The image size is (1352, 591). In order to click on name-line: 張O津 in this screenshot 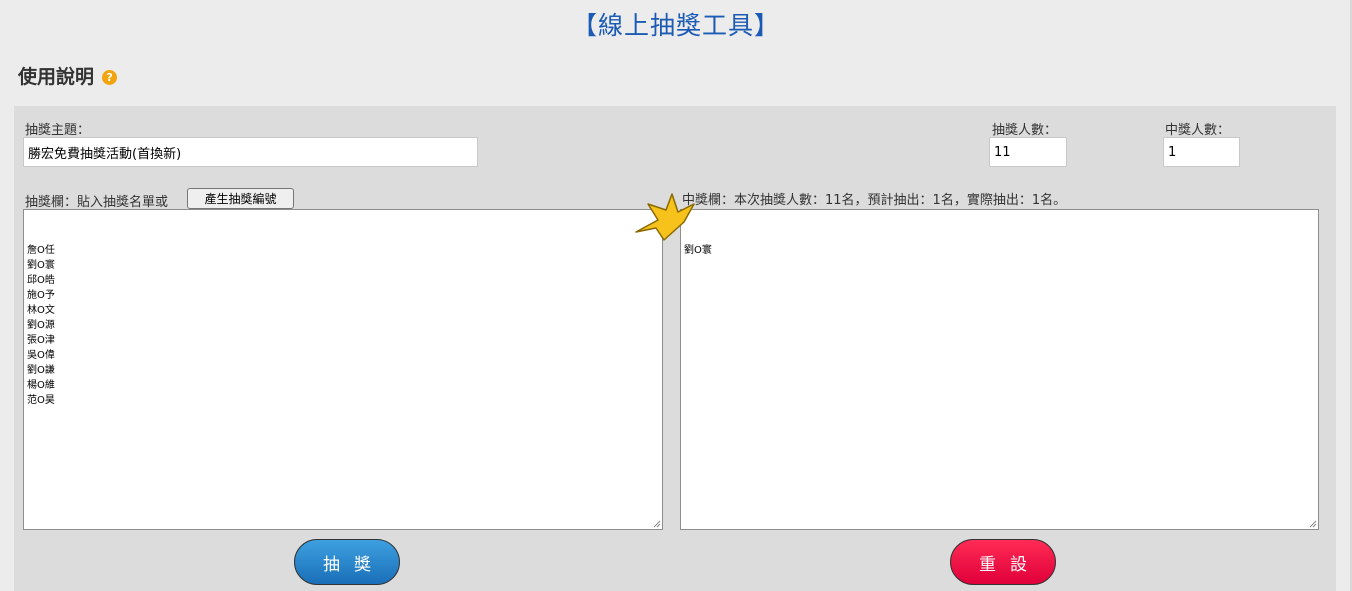, I will do `click(41, 340)`.